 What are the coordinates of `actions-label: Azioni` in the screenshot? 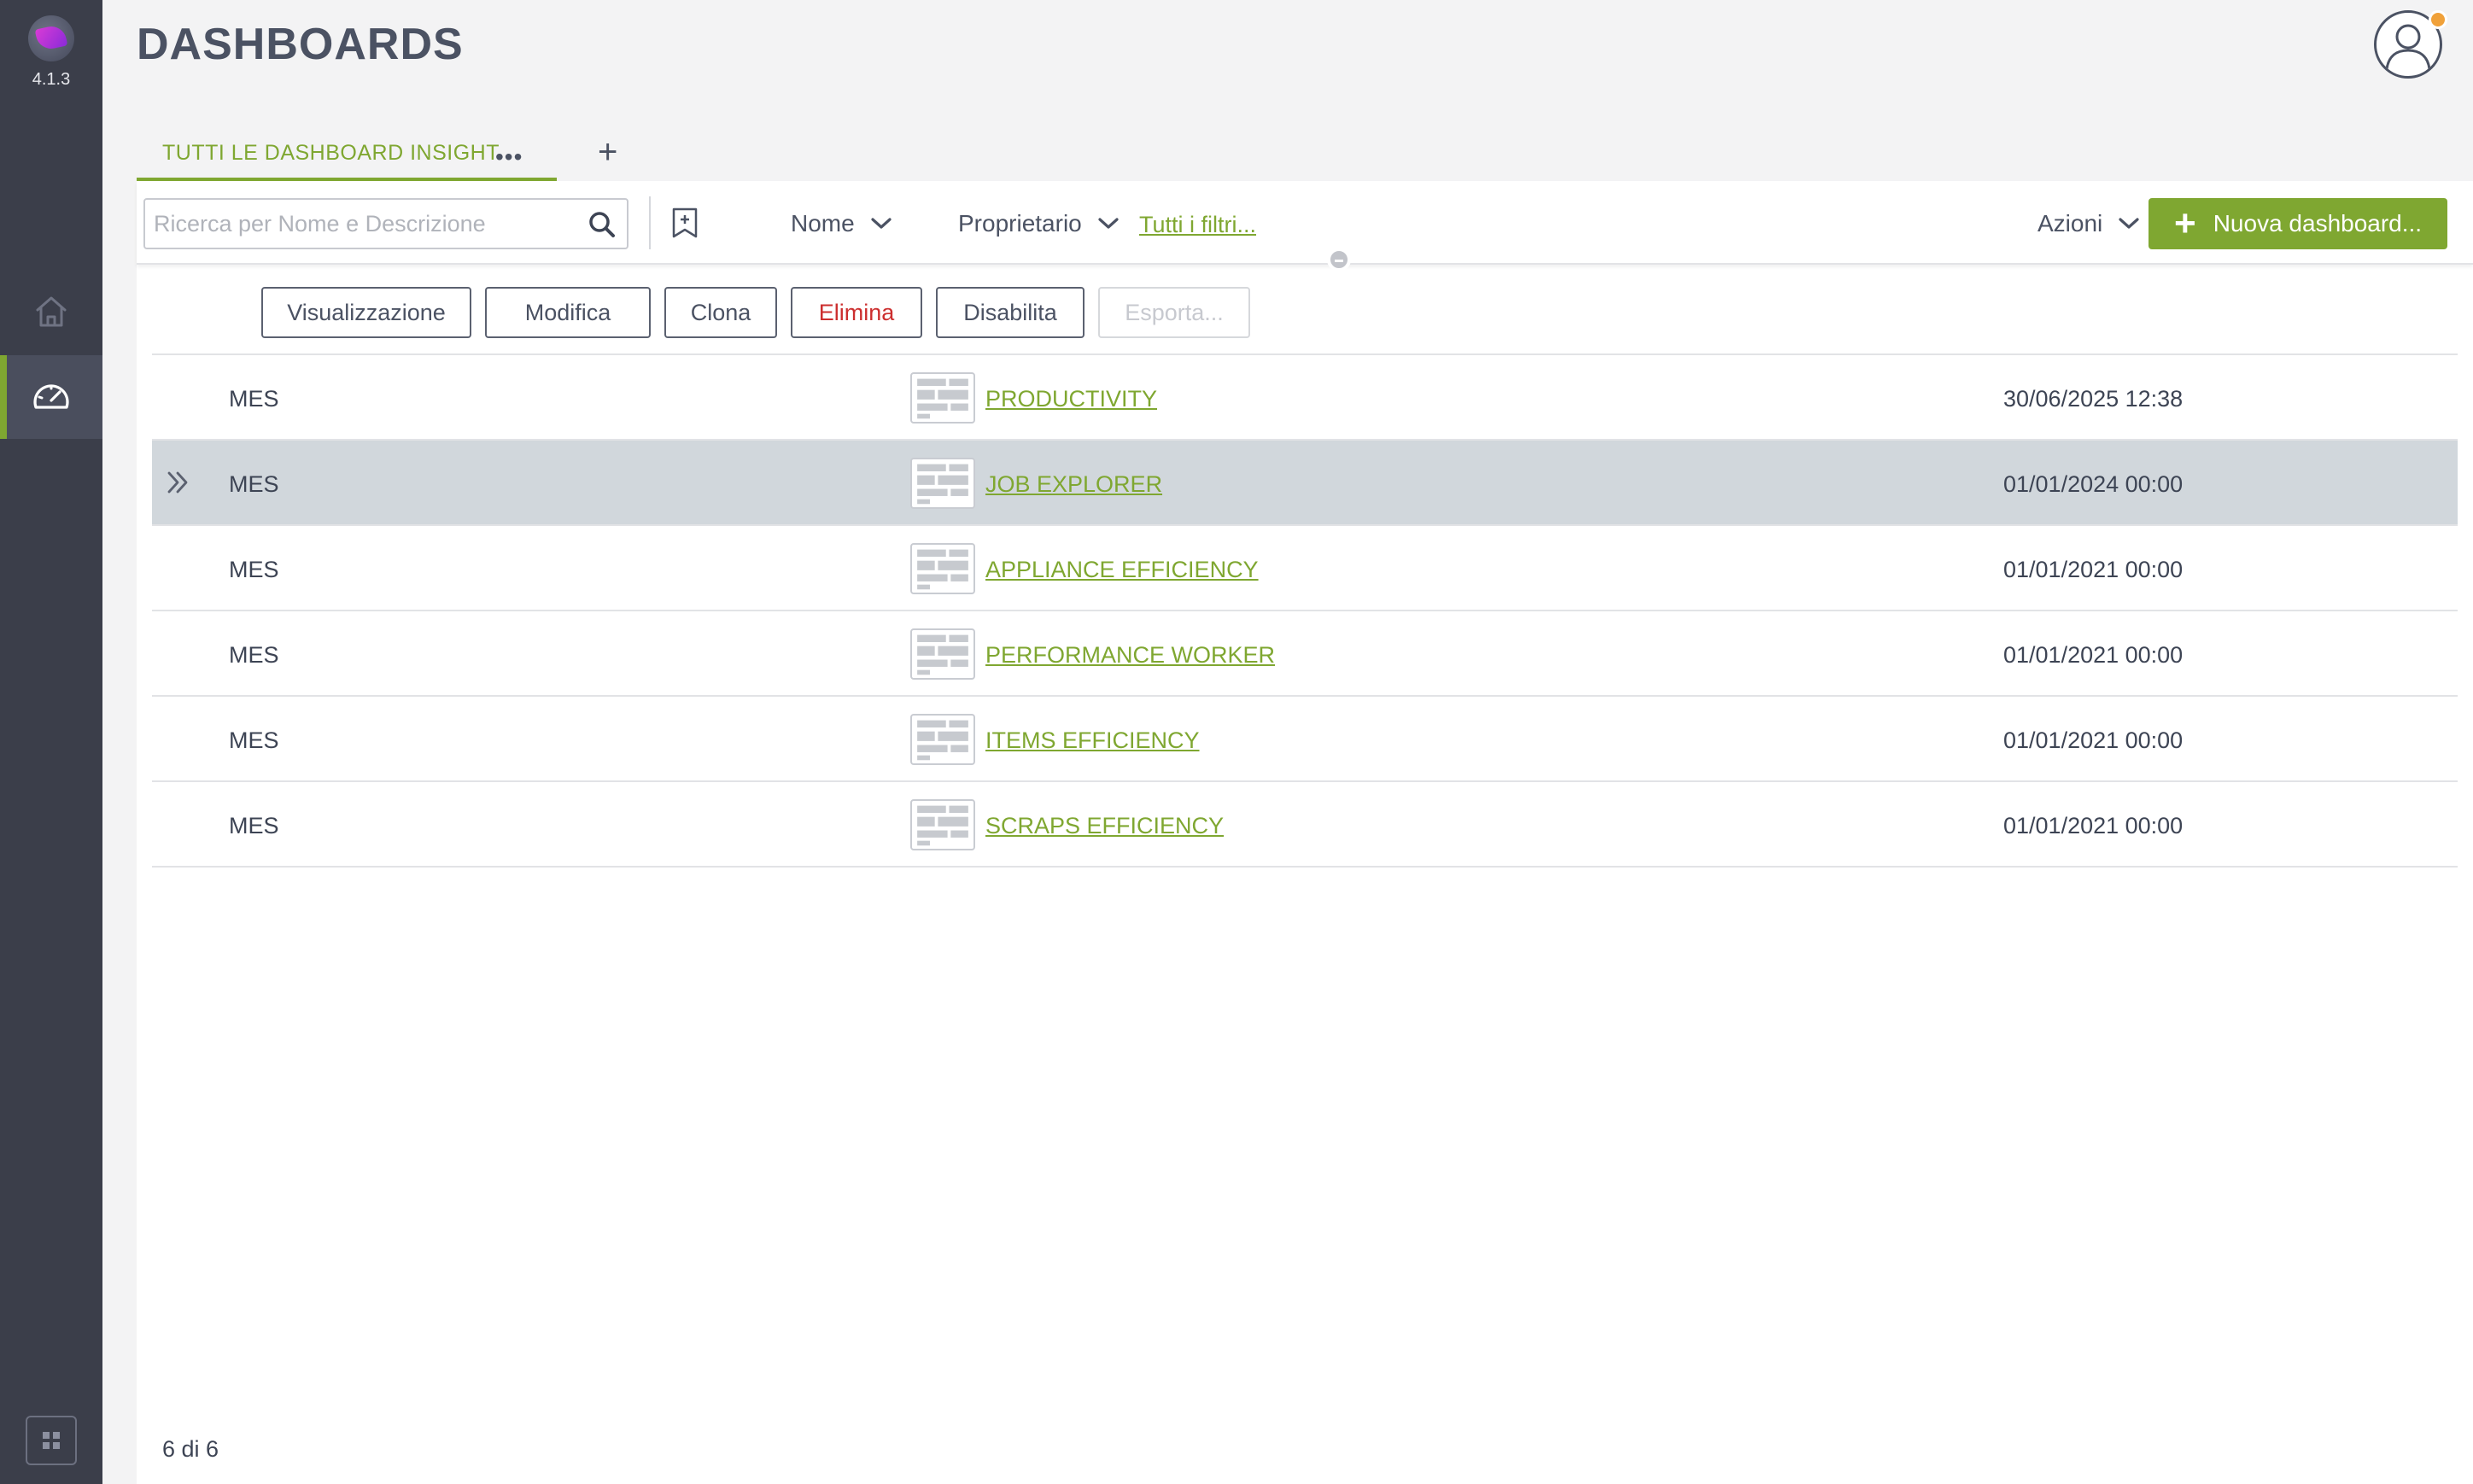 It's located at (2070, 223).